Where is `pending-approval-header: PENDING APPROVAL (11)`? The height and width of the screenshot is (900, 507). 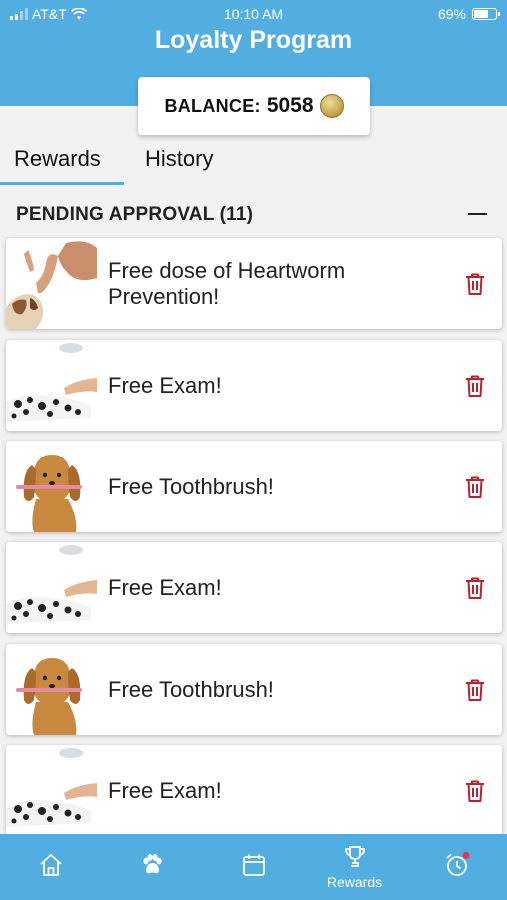
pending-approval-header: PENDING APPROVAL (11) is located at coordinates (253, 215).